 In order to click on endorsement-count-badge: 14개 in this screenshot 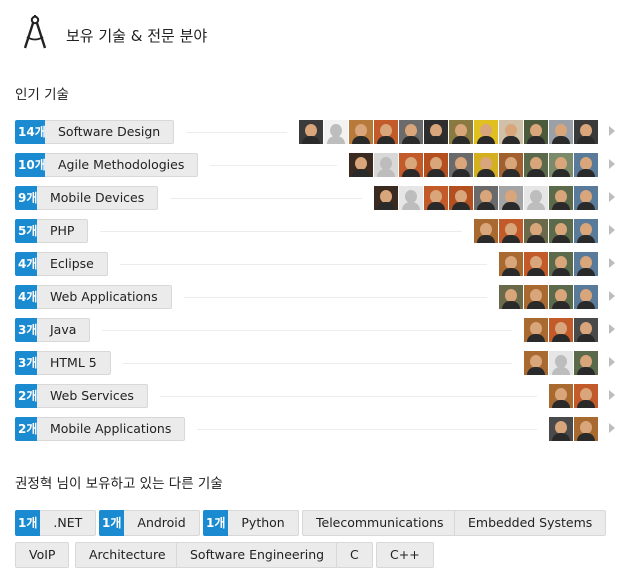, I will do `click(32, 132)`.